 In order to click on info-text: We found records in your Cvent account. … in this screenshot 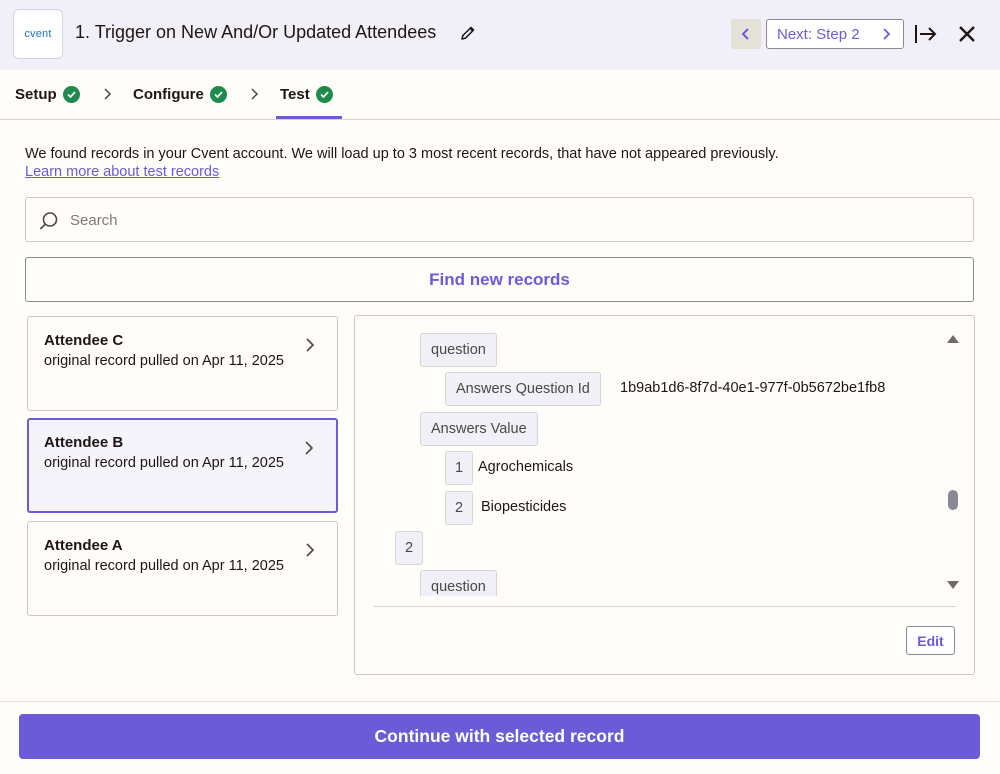, I will do `click(402, 154)`.